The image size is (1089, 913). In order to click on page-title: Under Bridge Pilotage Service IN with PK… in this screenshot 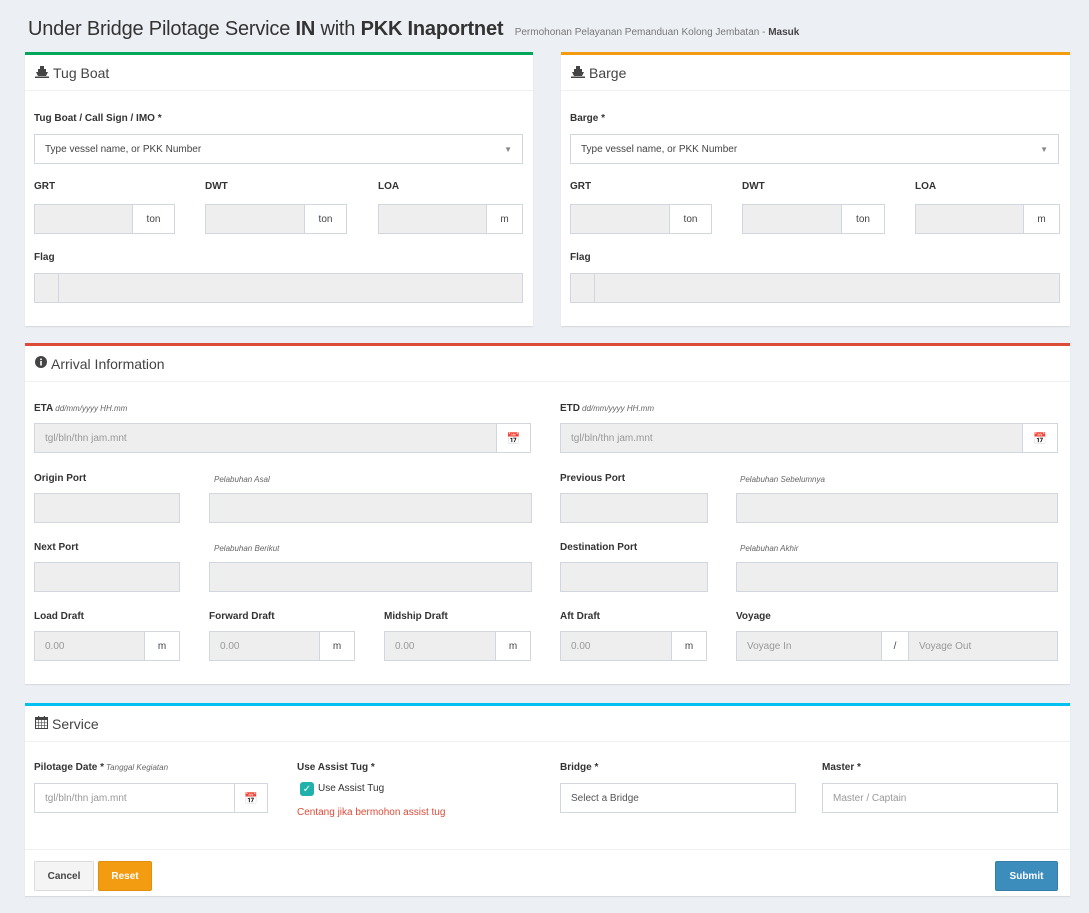, I will do `click(413, 29)`.